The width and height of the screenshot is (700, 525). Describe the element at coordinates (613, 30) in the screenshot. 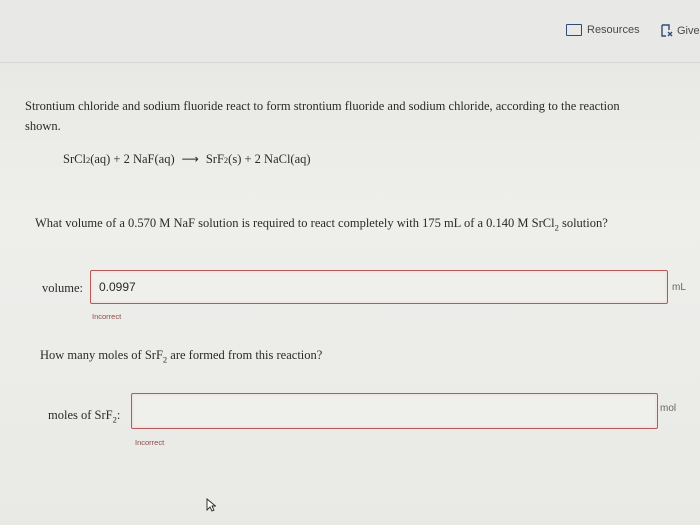

I see `resources-label: Resources` at that location.